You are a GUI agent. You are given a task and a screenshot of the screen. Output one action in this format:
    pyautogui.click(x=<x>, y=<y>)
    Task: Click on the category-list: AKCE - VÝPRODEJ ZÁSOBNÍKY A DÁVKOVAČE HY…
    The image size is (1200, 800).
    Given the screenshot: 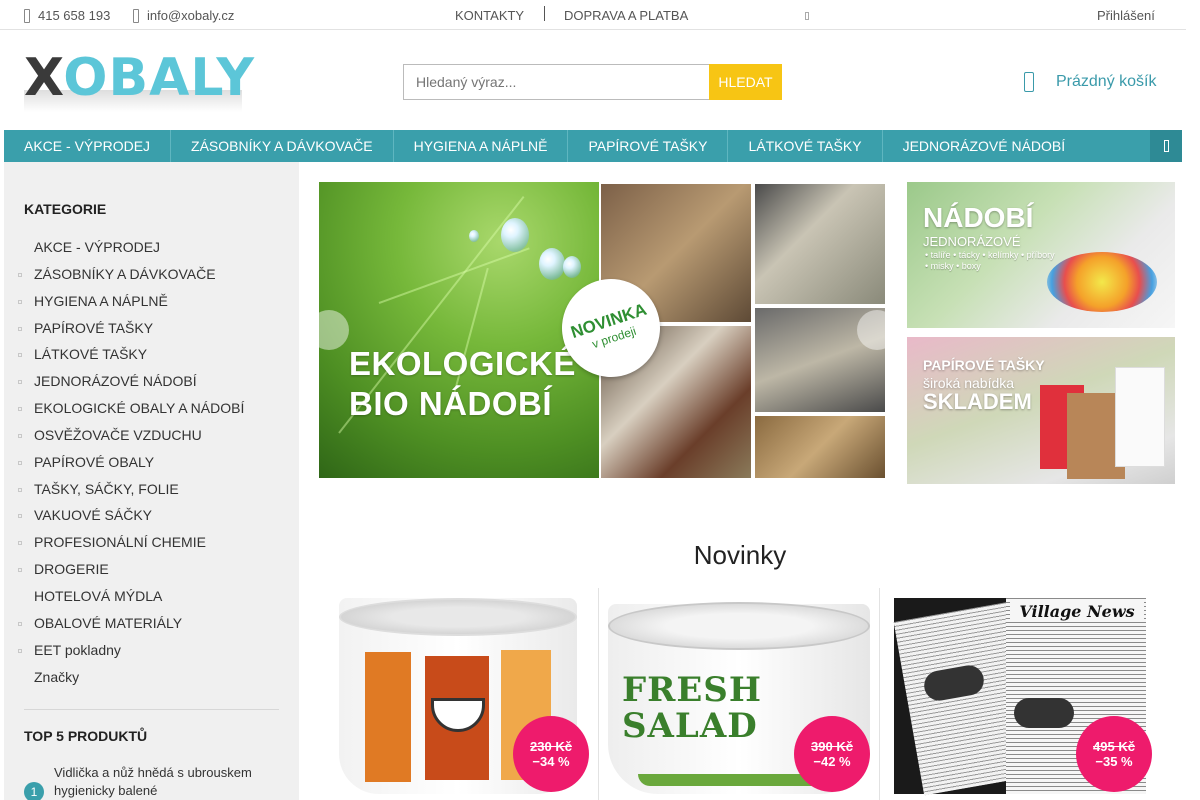 What is the action you would take?
    pyautogui.click(x=130, y=464)
    